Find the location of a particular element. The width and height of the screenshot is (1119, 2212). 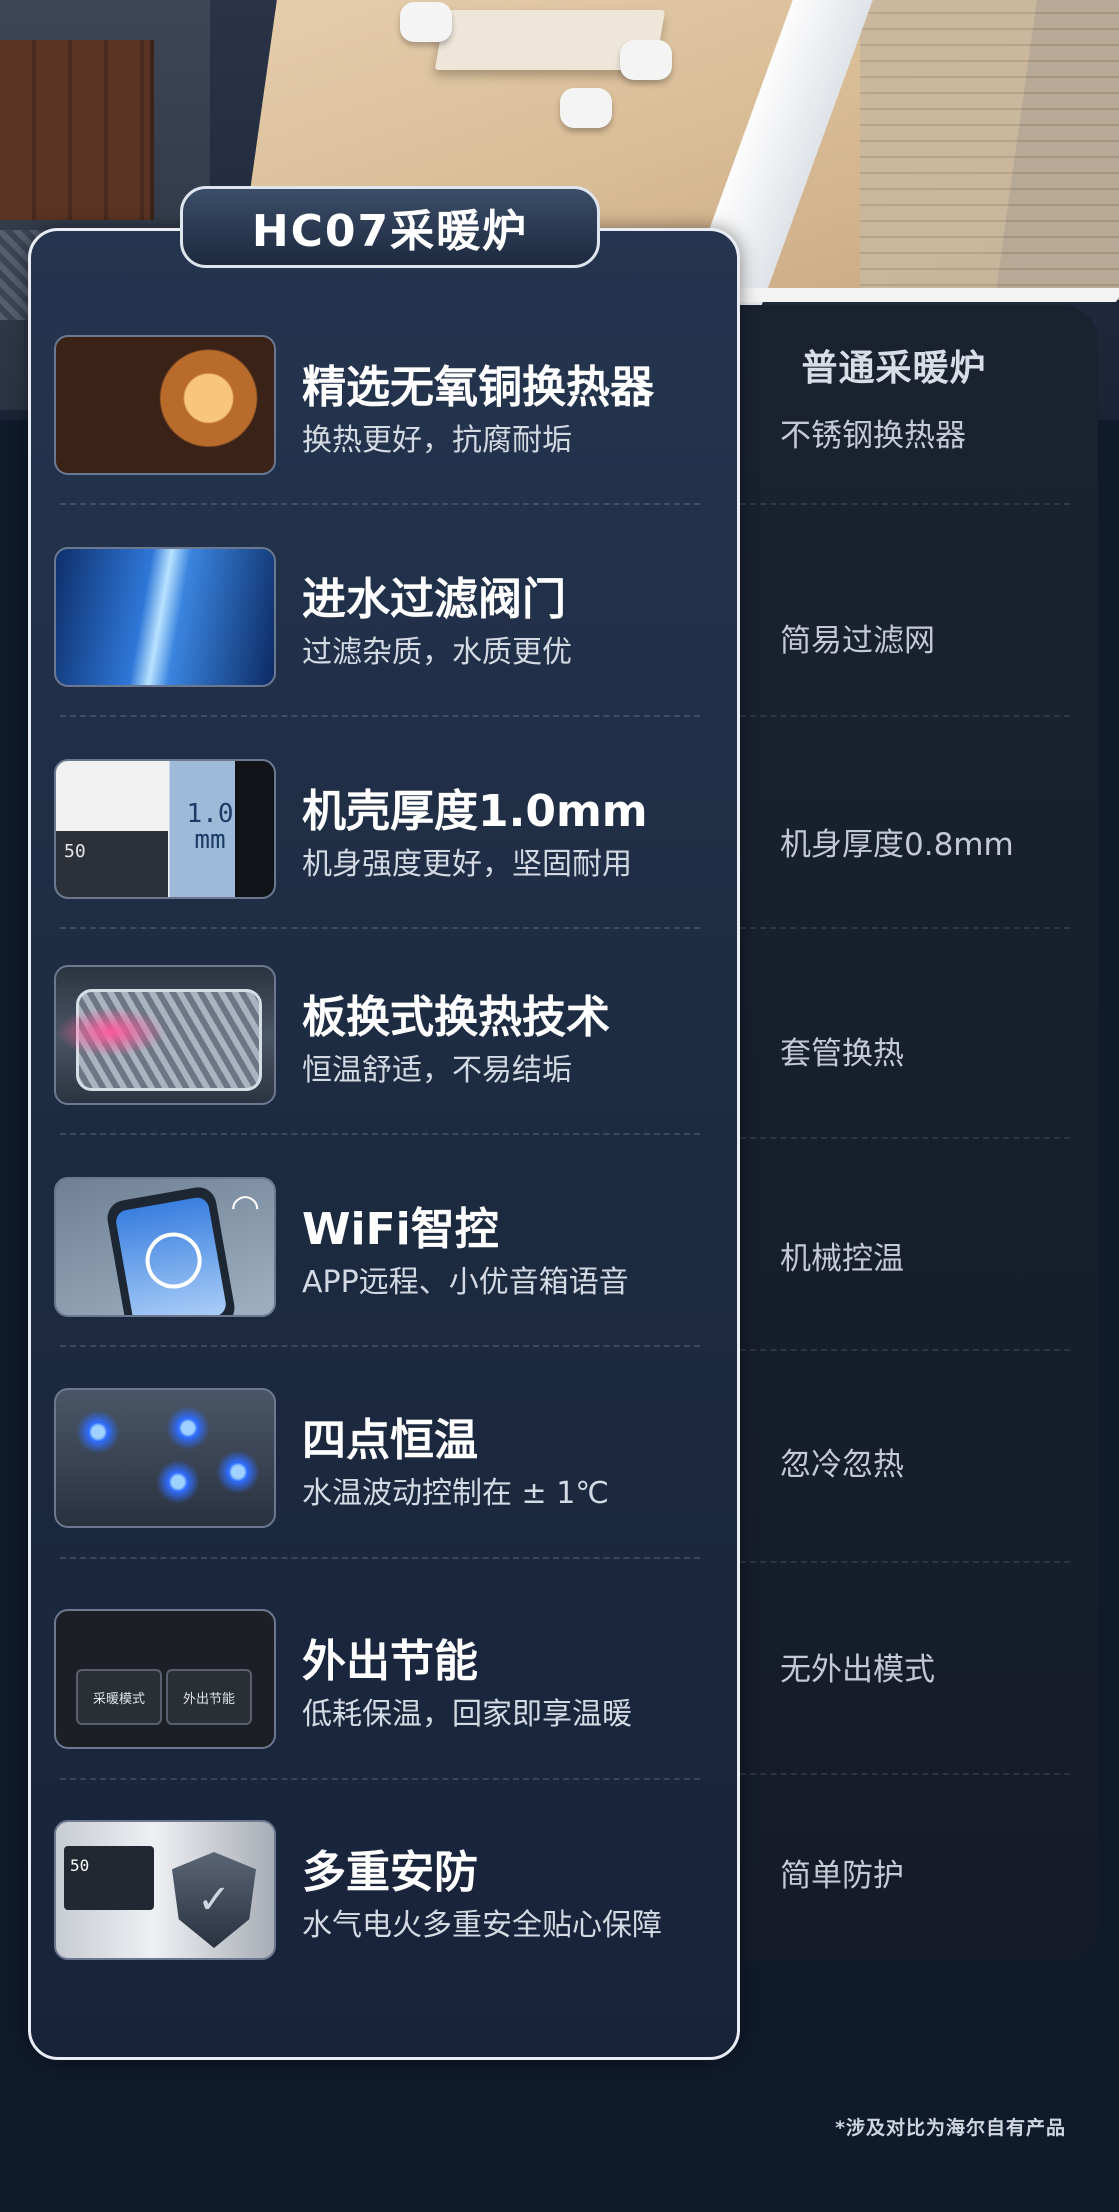

feature-row: 精选无氧铜换热器 换热更好，抗腐耐垢 is located at coordinates (381, 400).